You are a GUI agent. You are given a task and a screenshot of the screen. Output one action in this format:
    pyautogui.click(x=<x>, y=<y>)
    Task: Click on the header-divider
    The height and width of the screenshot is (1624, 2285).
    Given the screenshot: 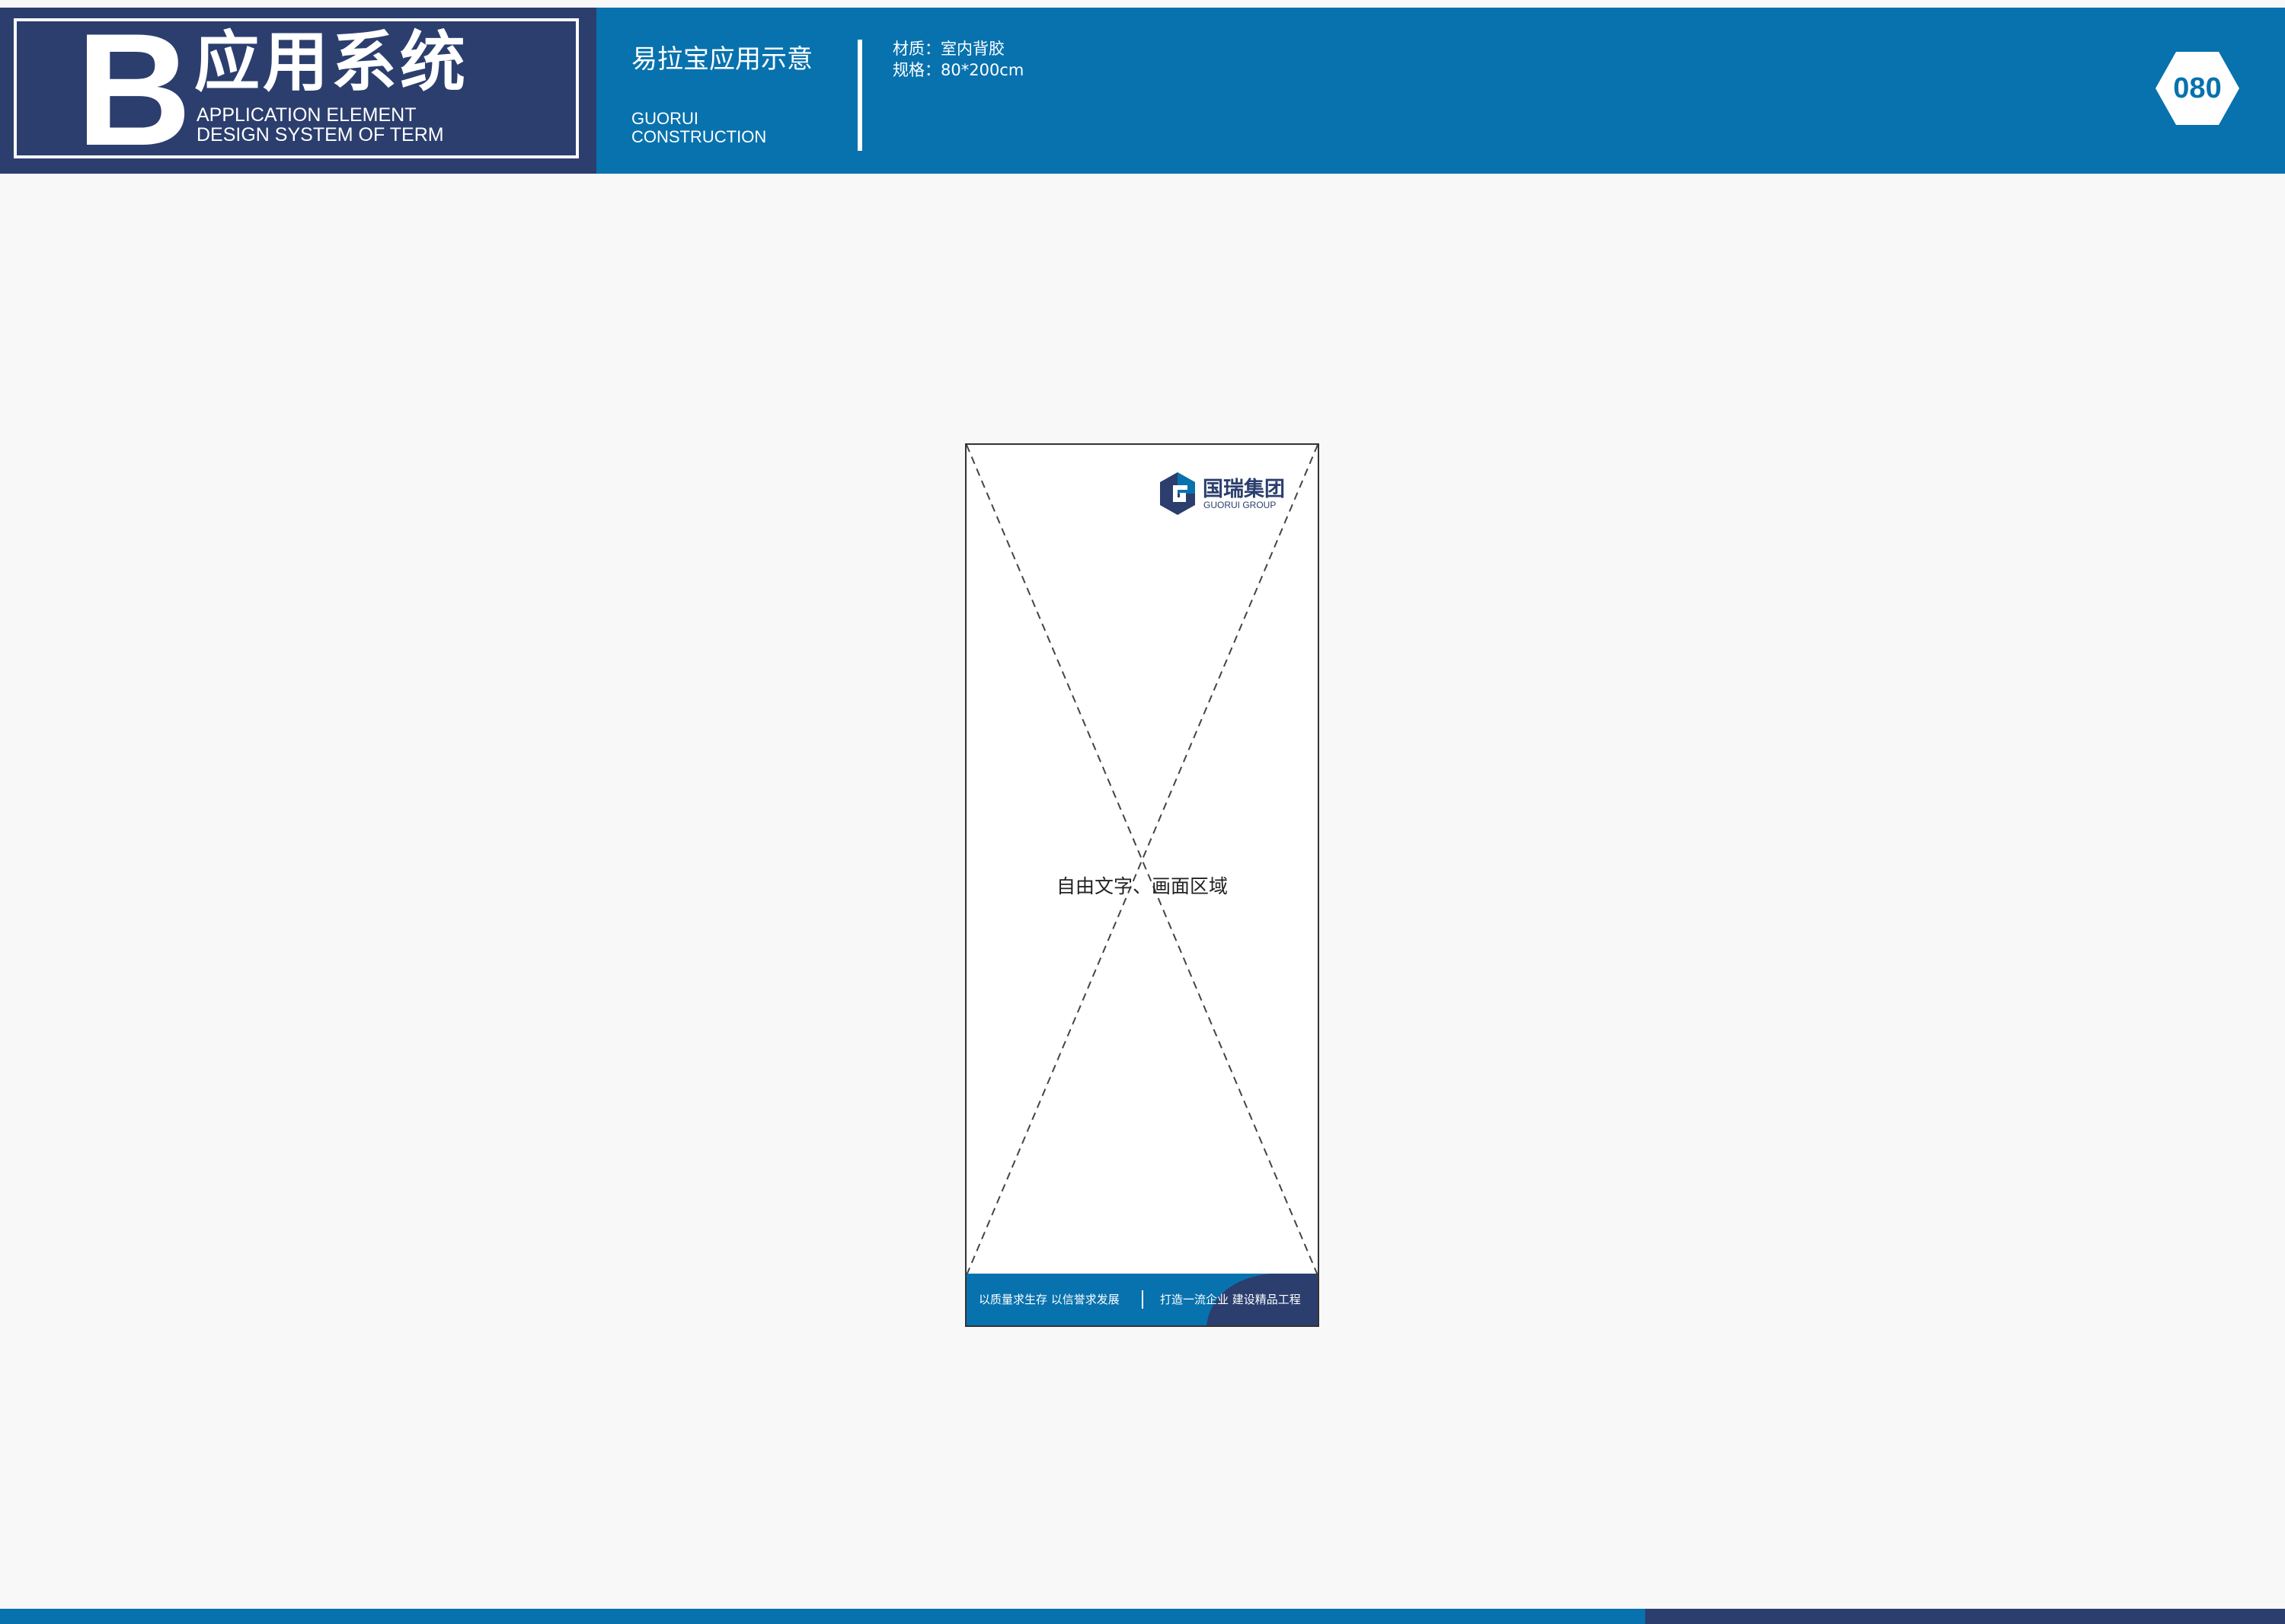 What is the action you would take?
    pyautogui.click(x=860, y=95)
    